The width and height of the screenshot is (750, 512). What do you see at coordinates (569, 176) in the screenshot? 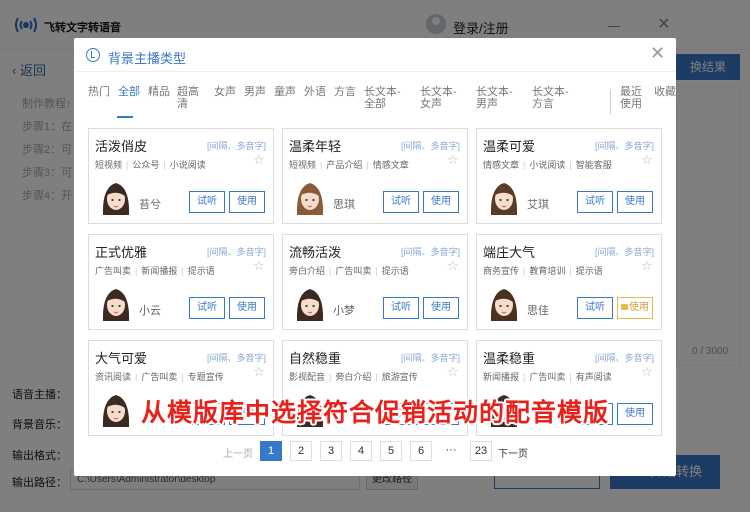
I see `voice-card: 温柔可爱 [间隔、多音字] ☆ 情感文章 | 小说阅读 | 智能客服 艾琪 试听 使用` at bounding box center [569, 176].